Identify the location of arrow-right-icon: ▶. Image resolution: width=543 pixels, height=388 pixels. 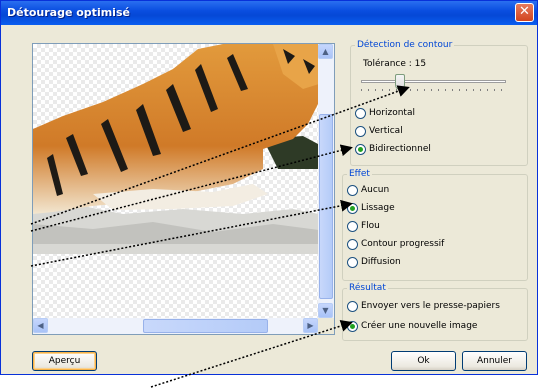
(310, 325).